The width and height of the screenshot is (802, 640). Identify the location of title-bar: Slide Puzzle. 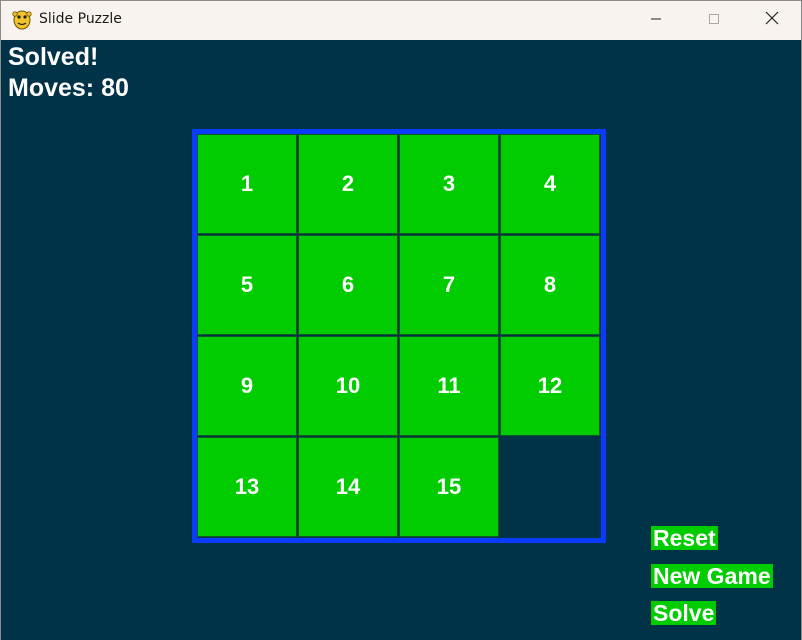
(401, 20).